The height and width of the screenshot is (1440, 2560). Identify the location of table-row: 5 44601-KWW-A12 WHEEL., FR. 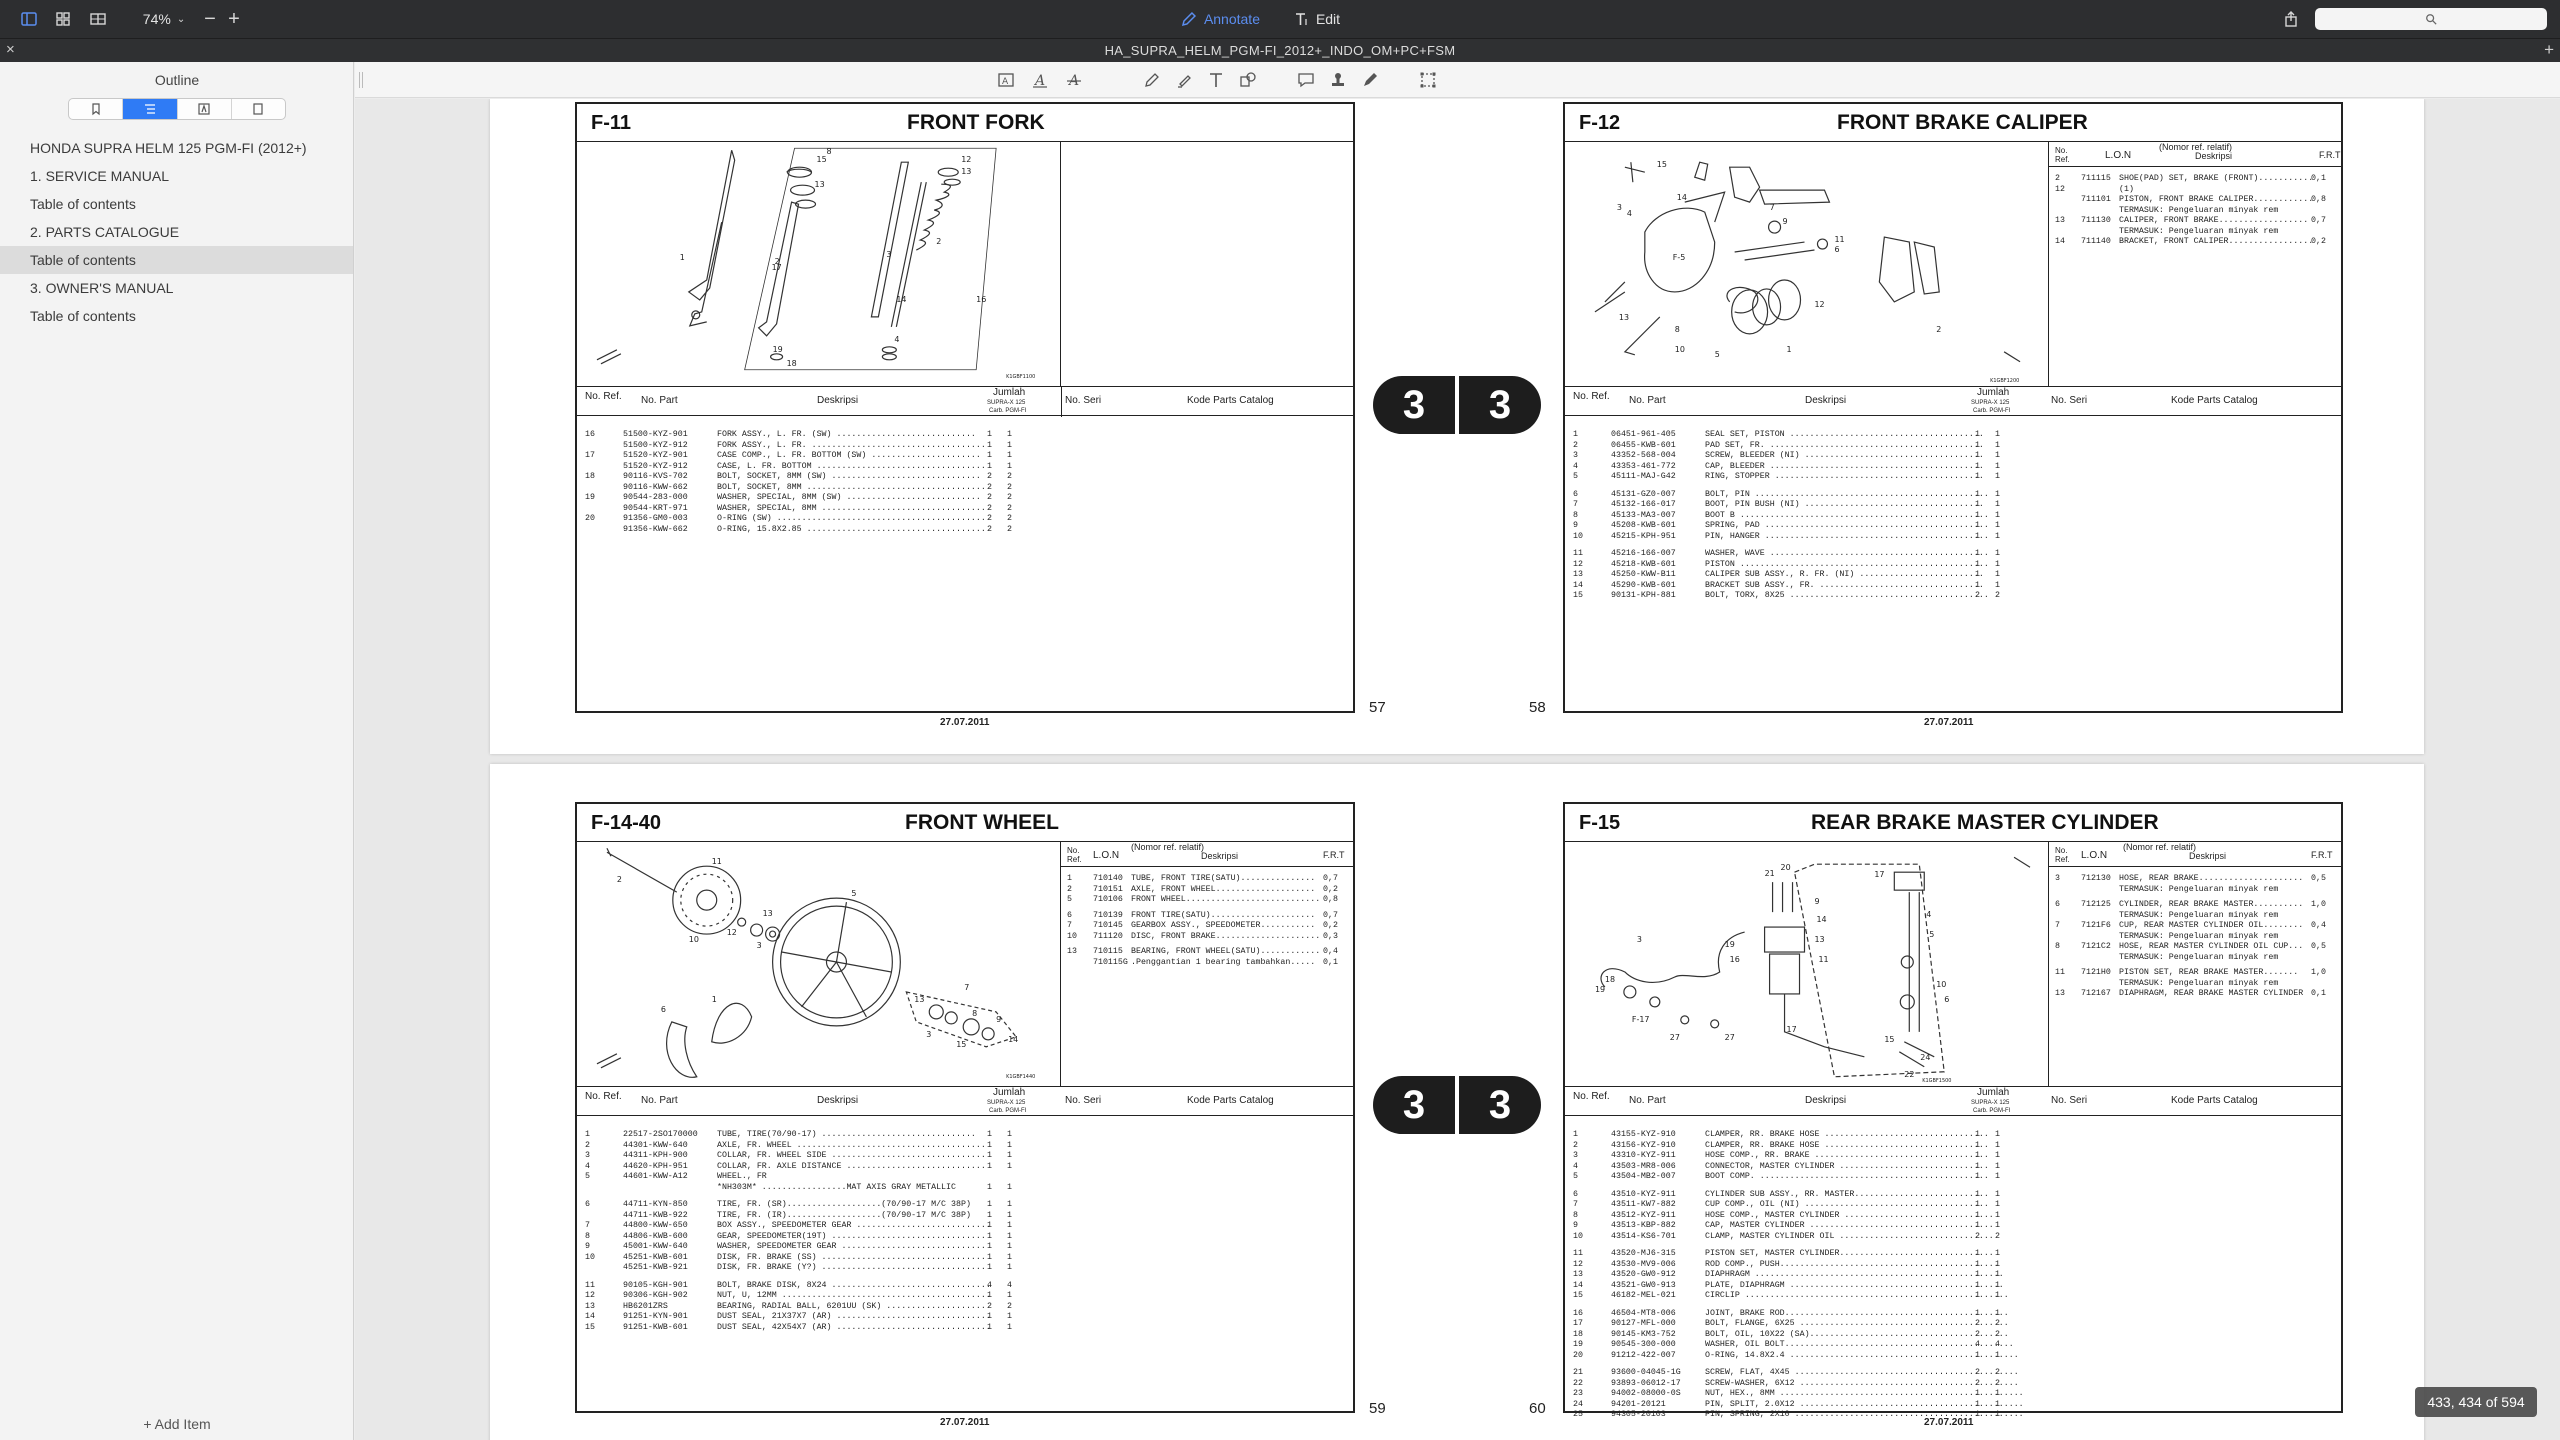
(965, 1177).